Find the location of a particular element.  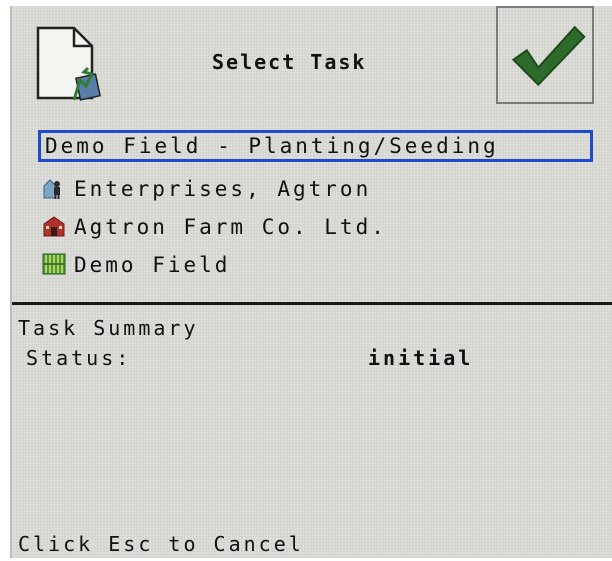

checkmark-icon is located at coordinates (548, 56).